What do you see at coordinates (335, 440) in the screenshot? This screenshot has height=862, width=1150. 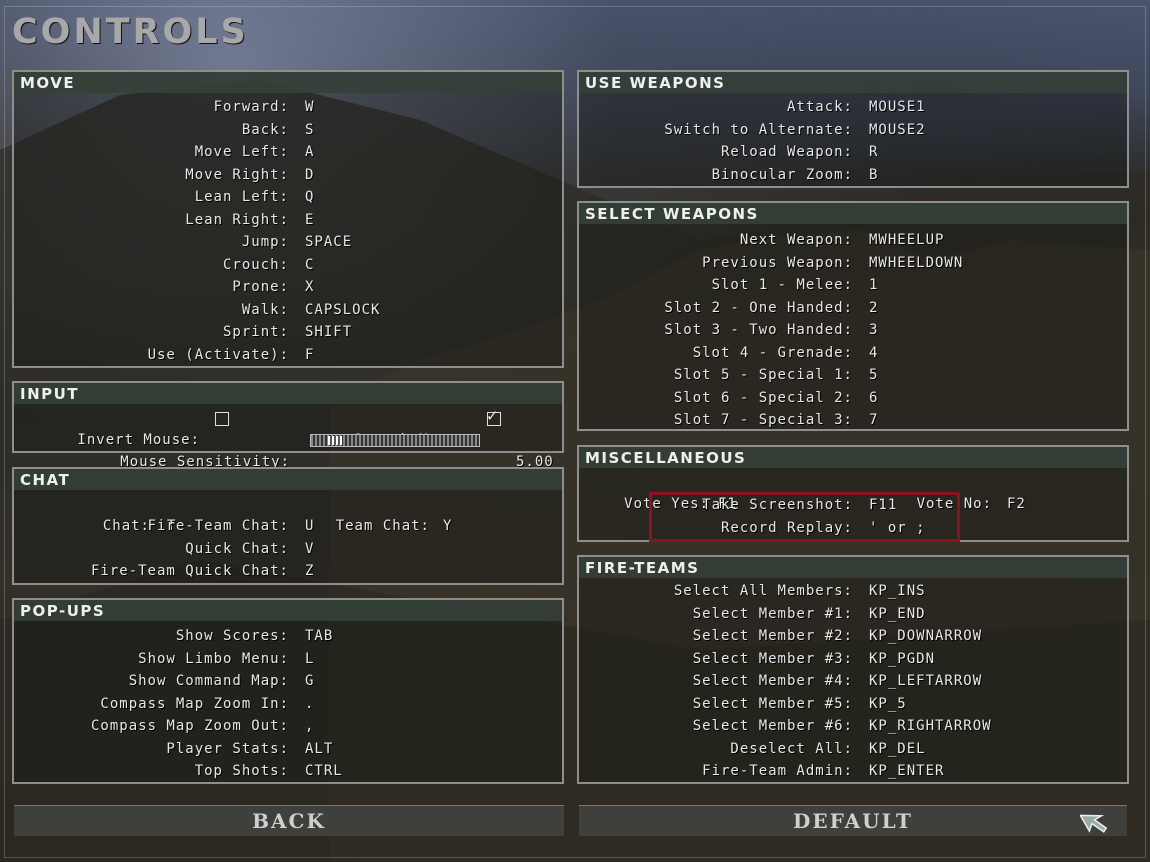 I see `slider-handle` at bounding box center [335, 440].